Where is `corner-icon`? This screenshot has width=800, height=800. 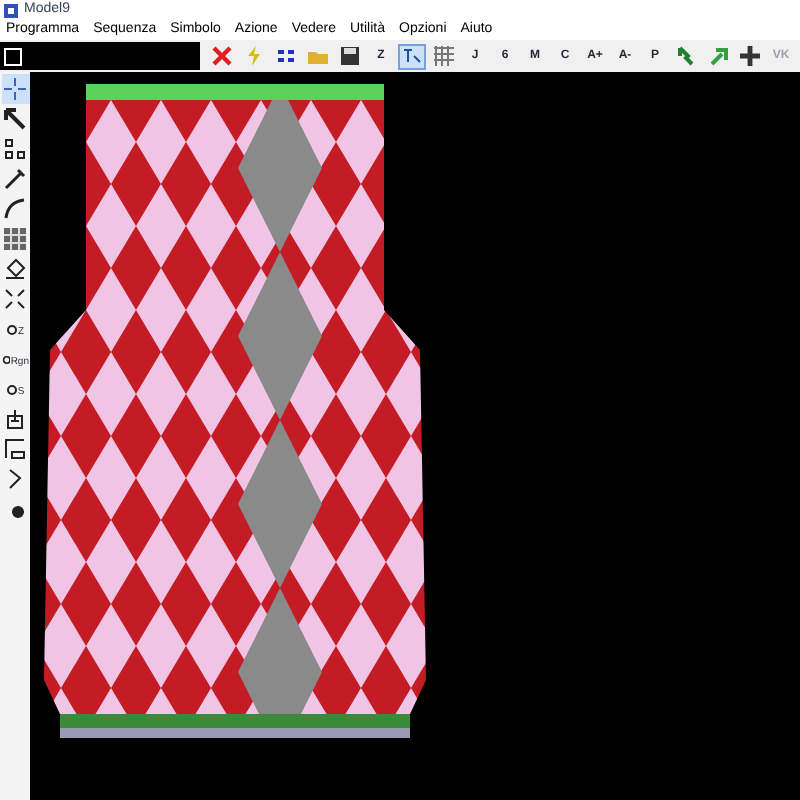 corner-icon is located at coordinates (15, 449).